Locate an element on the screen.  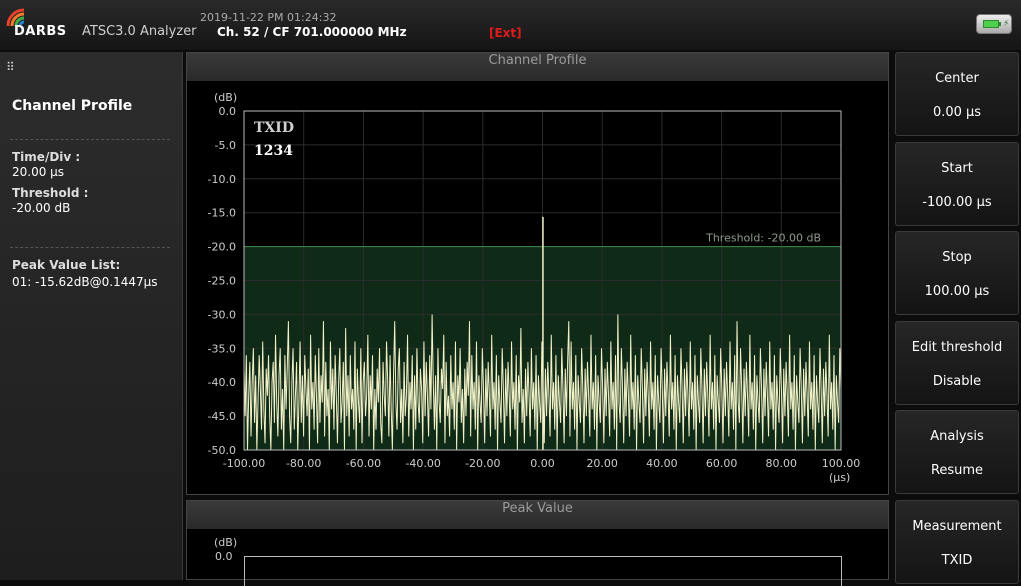
channel-frequency: Ch. 52 / CF 701.000000 MHz is located at coordinates (312, 32).